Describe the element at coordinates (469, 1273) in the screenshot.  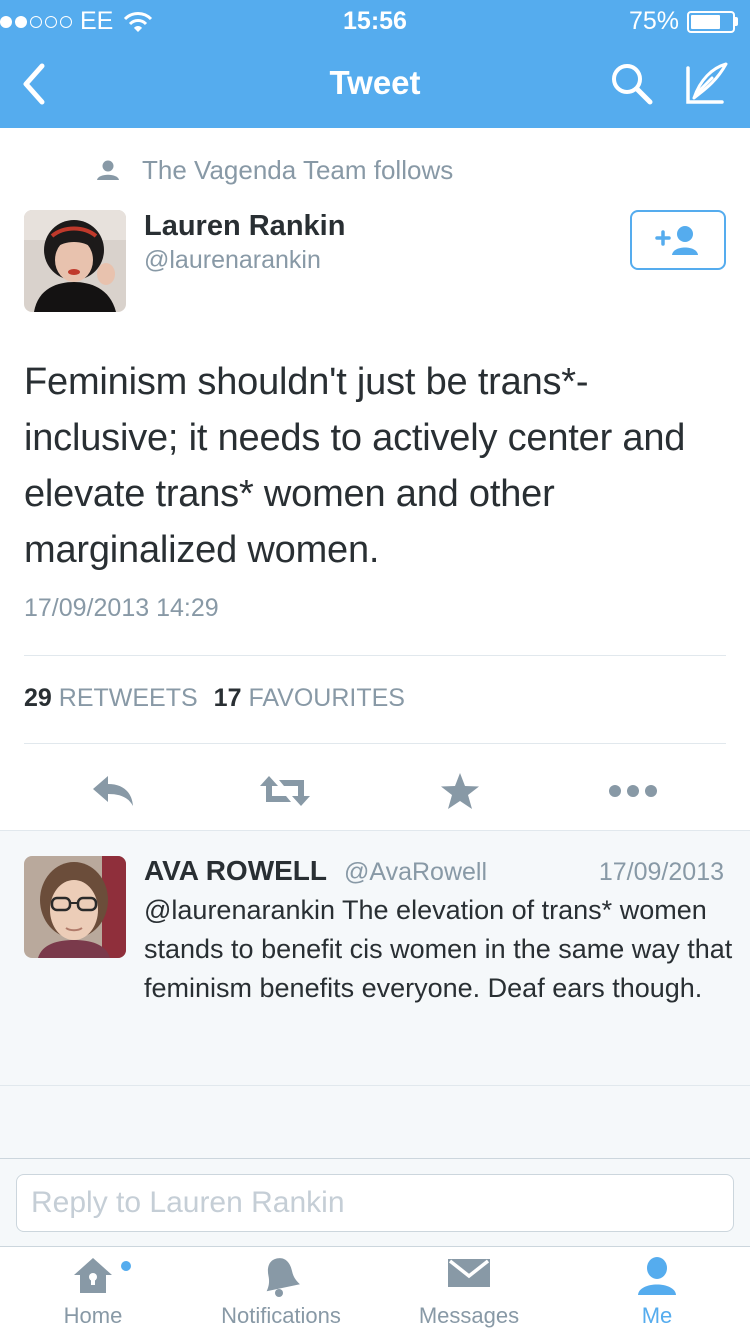
I see `envelope-icon` at that location.